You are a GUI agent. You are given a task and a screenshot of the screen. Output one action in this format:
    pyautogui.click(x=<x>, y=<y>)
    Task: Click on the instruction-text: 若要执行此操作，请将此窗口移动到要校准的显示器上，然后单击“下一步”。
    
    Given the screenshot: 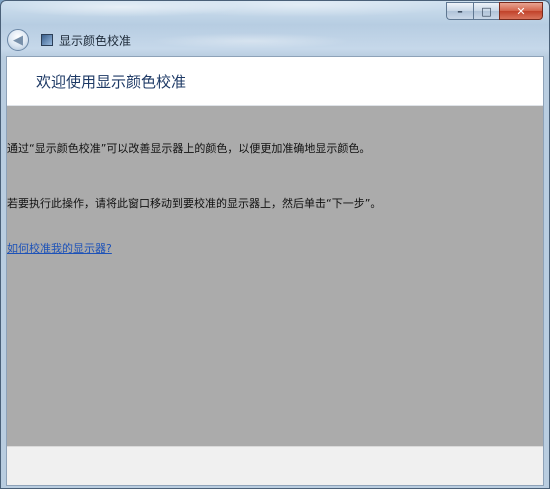 What is the action you would take?
    pyautogui.click(x=194, y=203)
    